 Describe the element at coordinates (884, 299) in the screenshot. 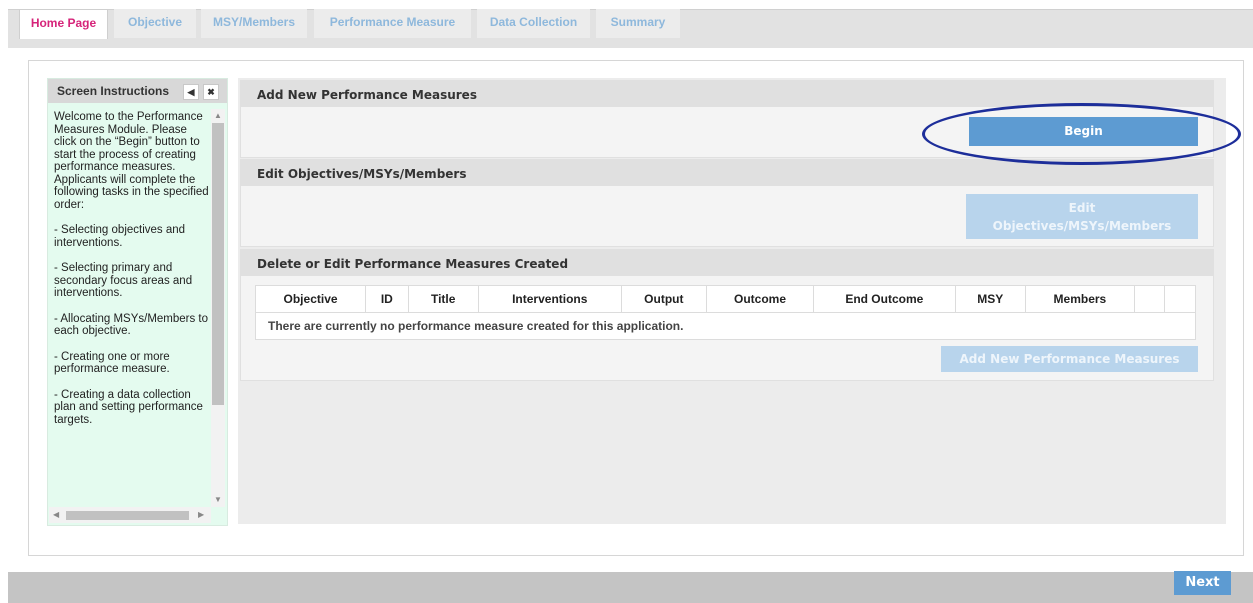

I see `column-header: End Outcome` at that location.